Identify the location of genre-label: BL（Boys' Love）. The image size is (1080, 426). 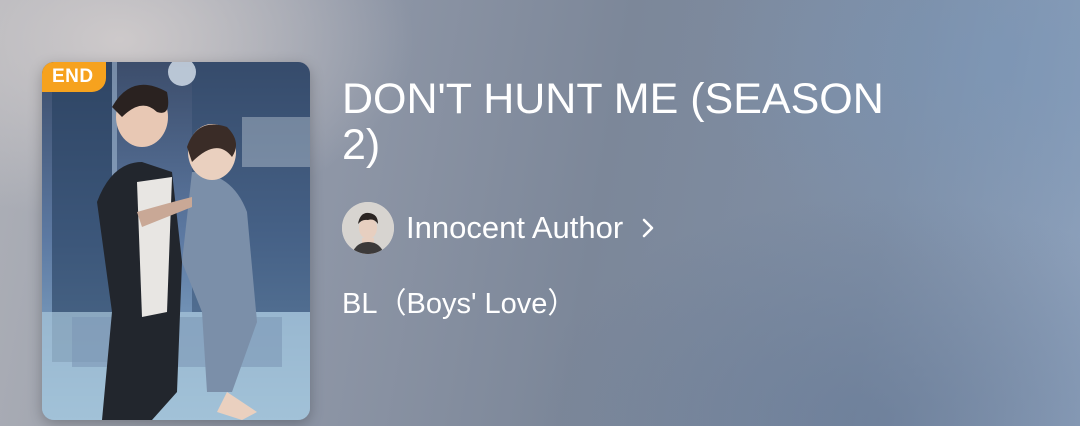
(459, 304).